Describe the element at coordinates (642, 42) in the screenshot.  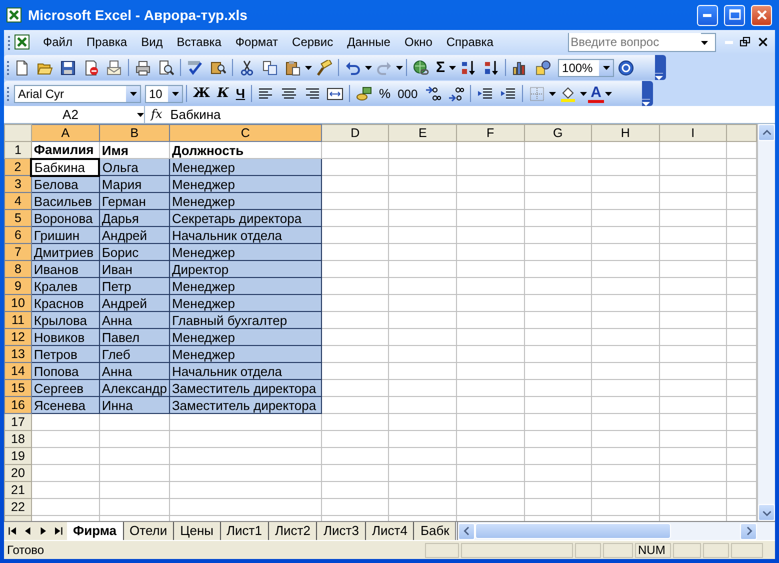
I see `help-search-field: Введите вопрос` at that location.